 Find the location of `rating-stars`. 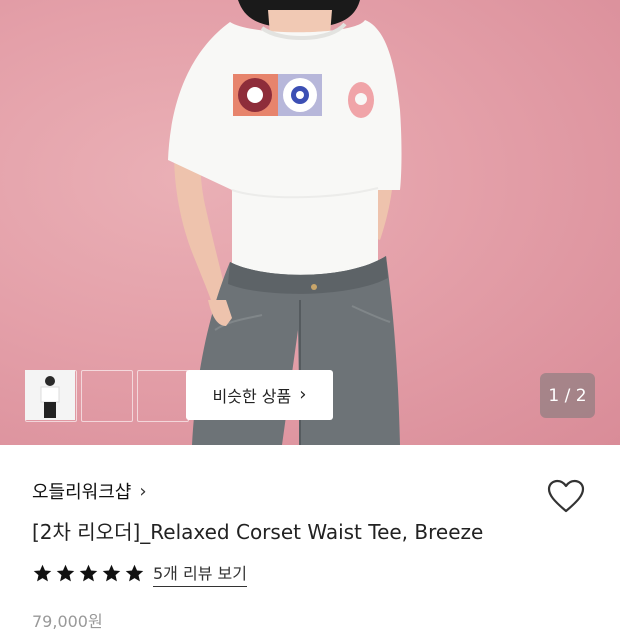

rating-stars is located at coordinates (88, 573).